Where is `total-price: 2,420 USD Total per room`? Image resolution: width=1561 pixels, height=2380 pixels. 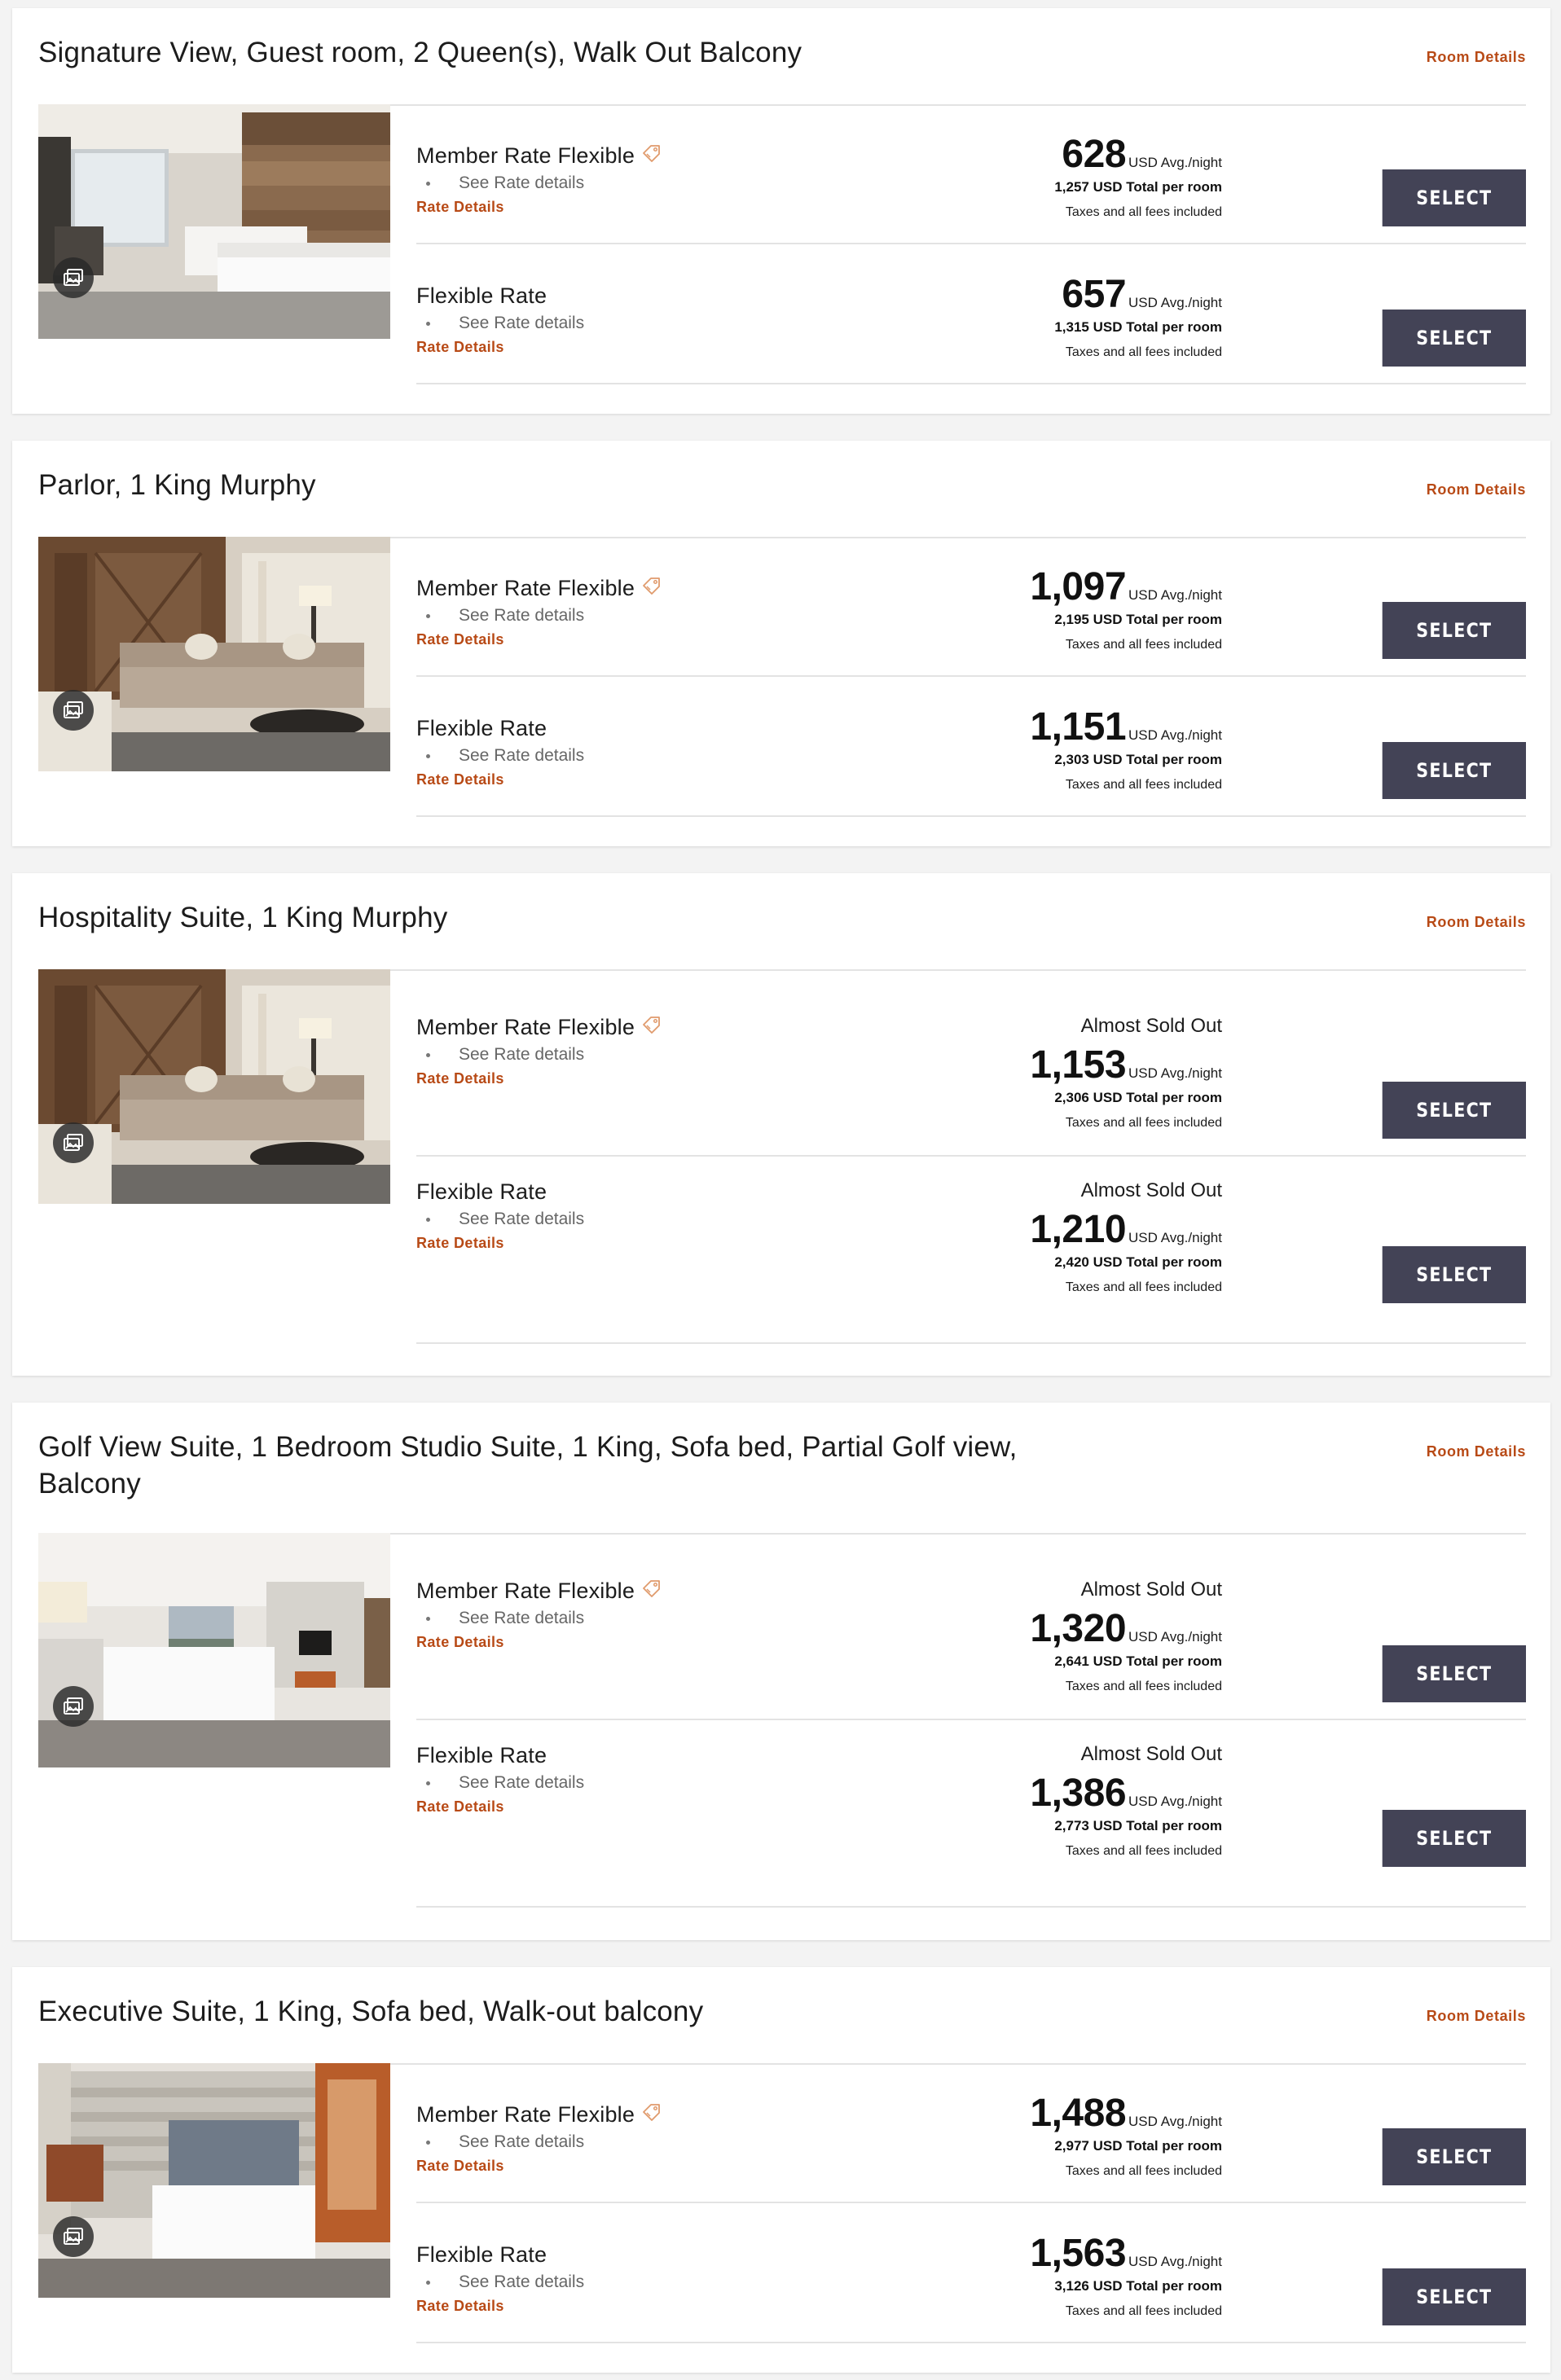
total-price: 2,420 USD Total per room is located at coordinates (1126, 1263).